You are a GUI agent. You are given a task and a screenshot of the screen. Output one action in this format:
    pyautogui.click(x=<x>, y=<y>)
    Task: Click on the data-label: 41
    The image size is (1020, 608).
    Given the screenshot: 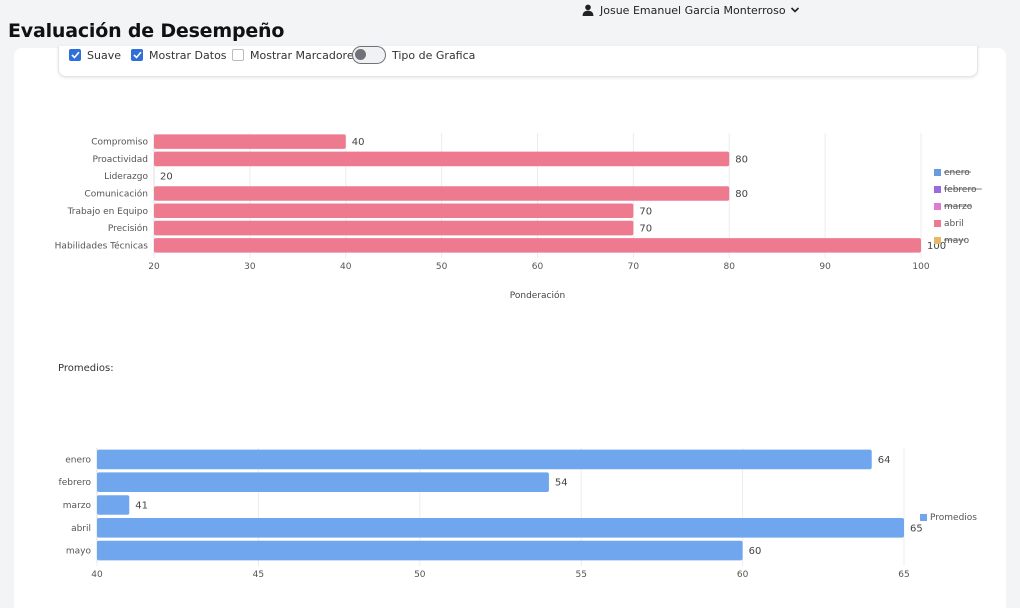 What is the action you would take?
    pyautogui.click(x=141, y=506)
    